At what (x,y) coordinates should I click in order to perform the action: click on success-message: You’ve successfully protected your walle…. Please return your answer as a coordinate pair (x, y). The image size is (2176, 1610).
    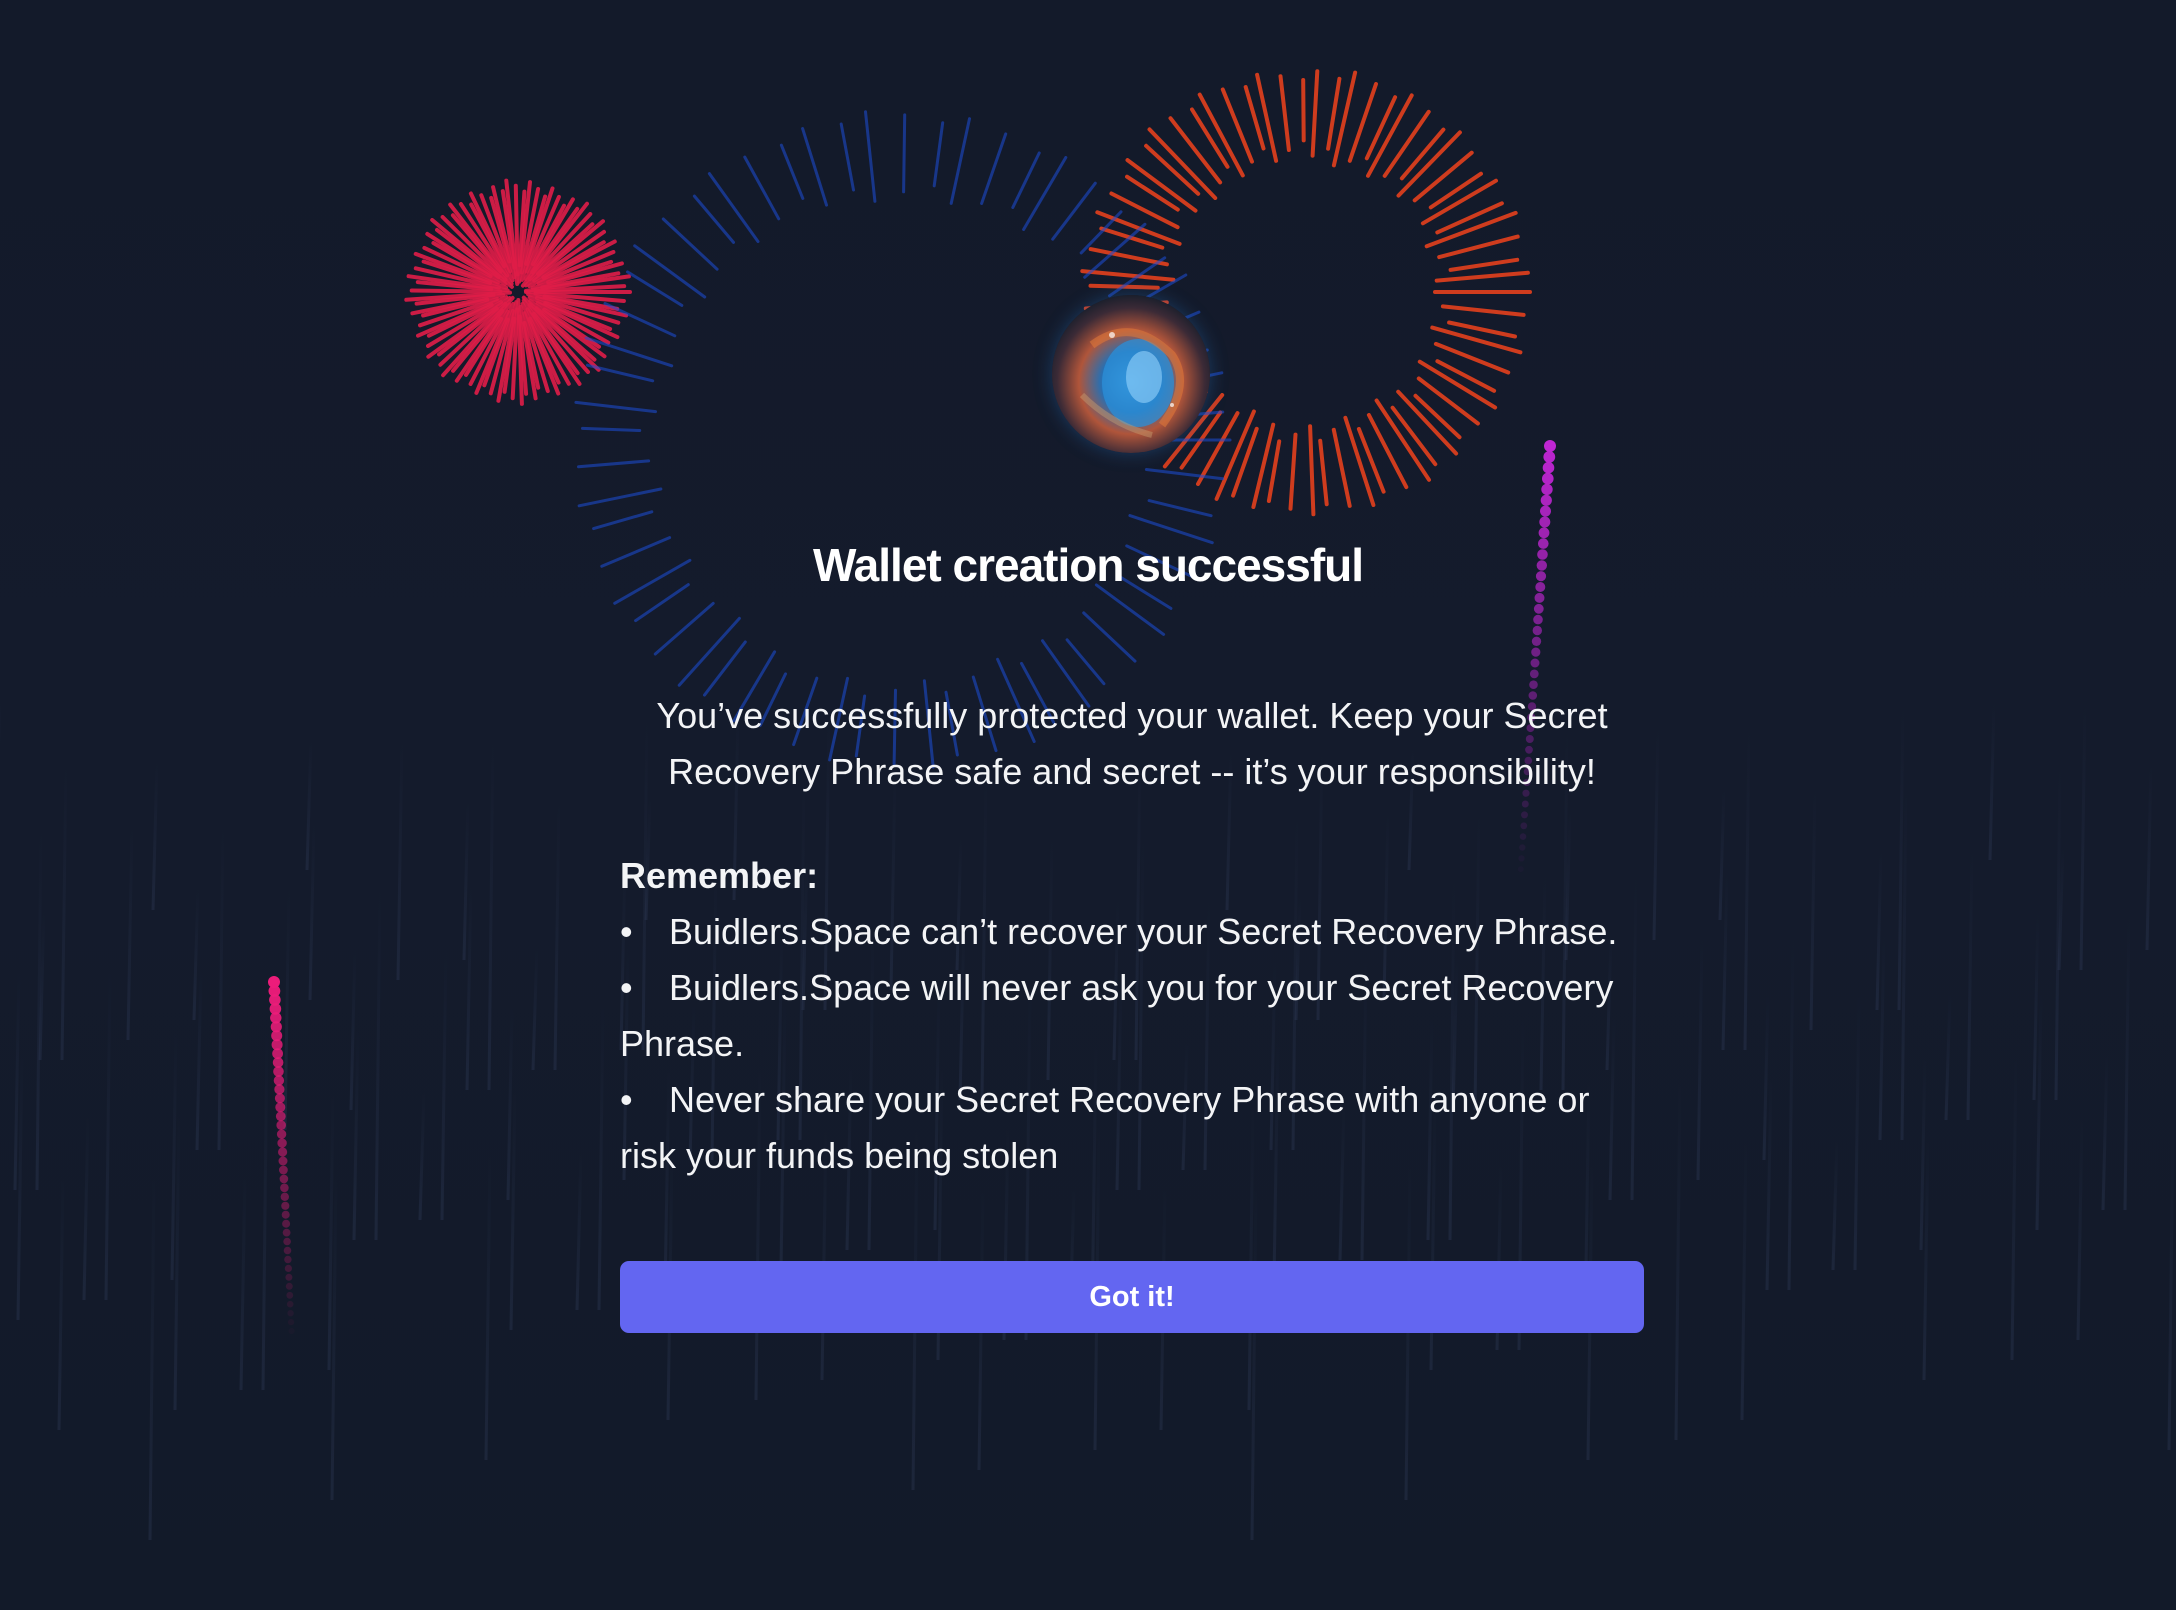
    Looking at the image, I should click on (1132, 936).